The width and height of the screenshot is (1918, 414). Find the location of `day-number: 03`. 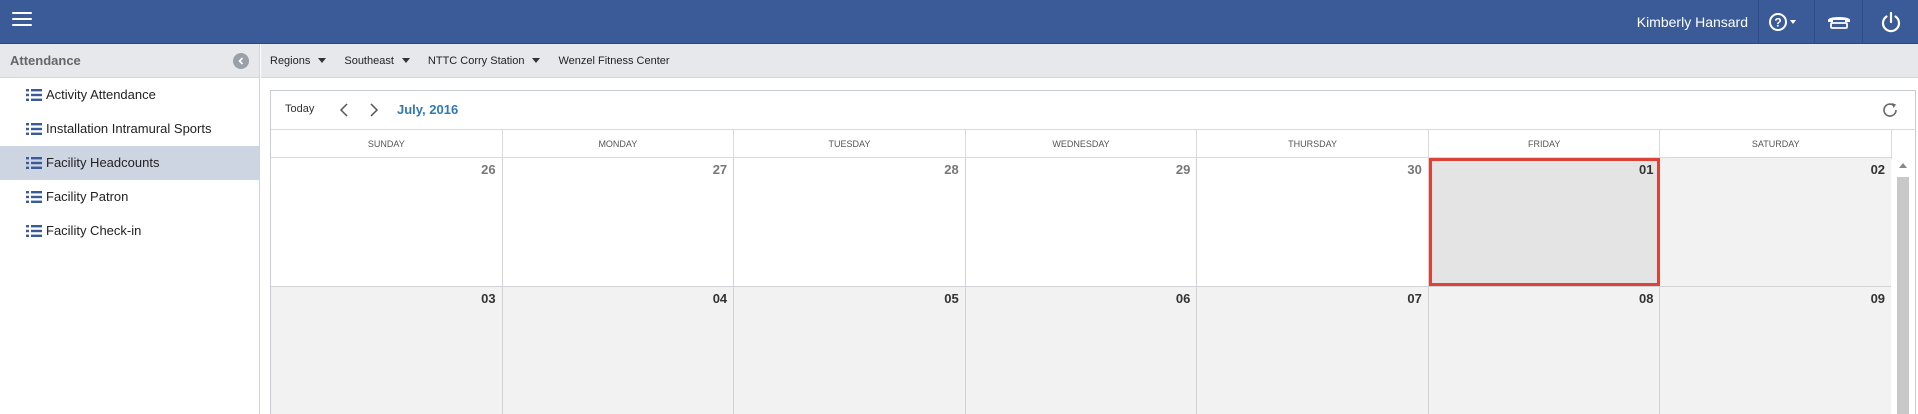

day-number: 03 is located at coordinates (488, 298).